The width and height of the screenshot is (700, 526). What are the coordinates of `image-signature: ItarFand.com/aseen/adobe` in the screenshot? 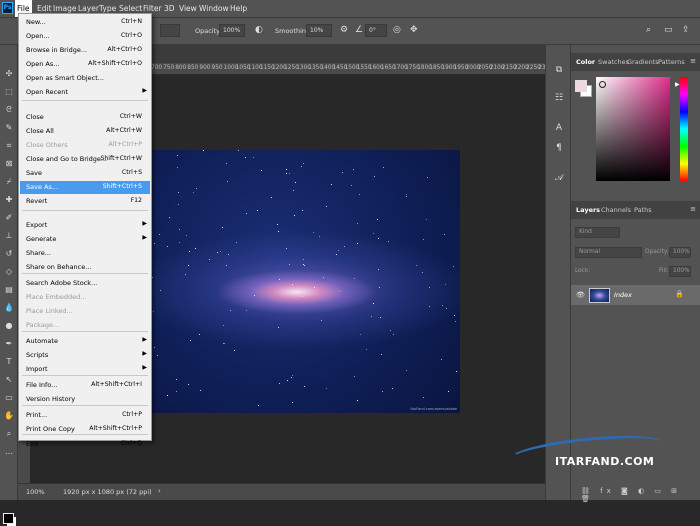 It's located at (433, 409).